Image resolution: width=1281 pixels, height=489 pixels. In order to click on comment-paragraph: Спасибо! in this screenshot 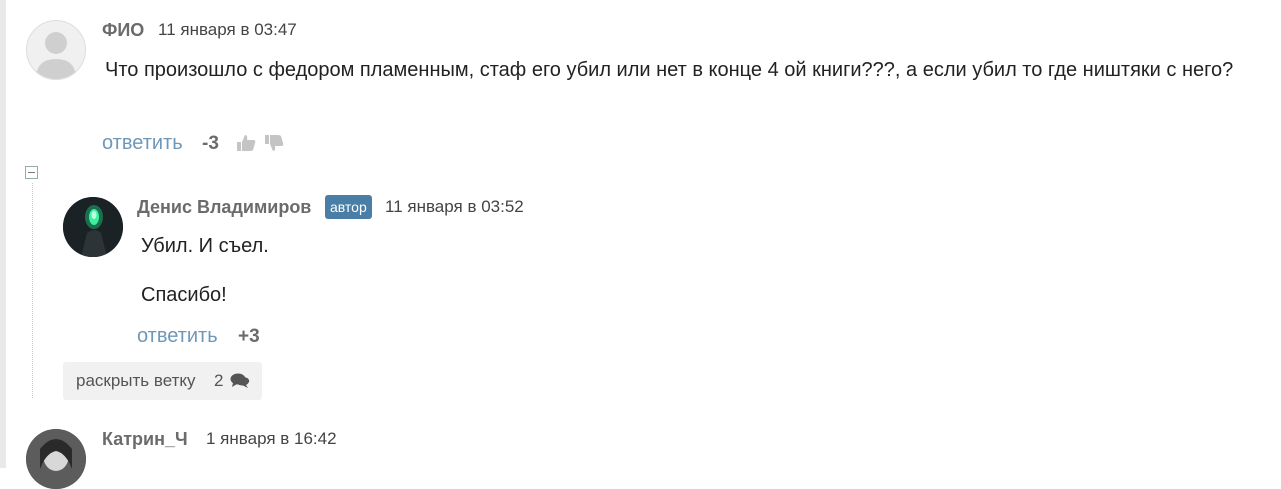, I will do `click(184, 295)`.